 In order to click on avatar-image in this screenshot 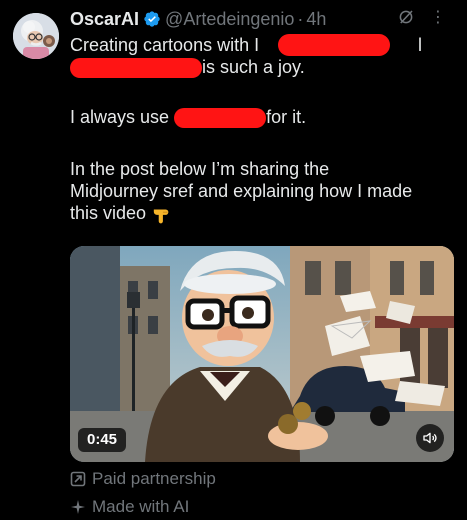, I will do `click(36, 36)`.